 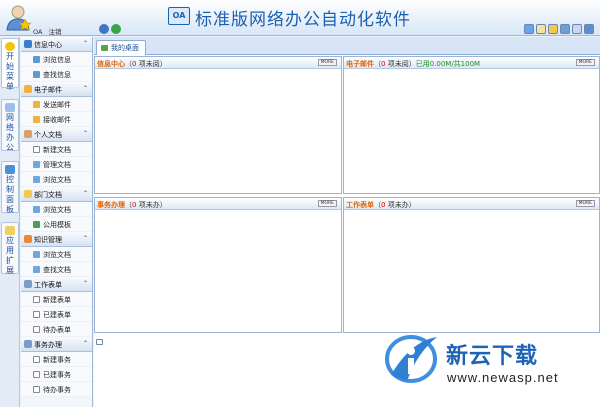 I want to click on side-tab-label: 应用扩展, so click(x=10, y=255).